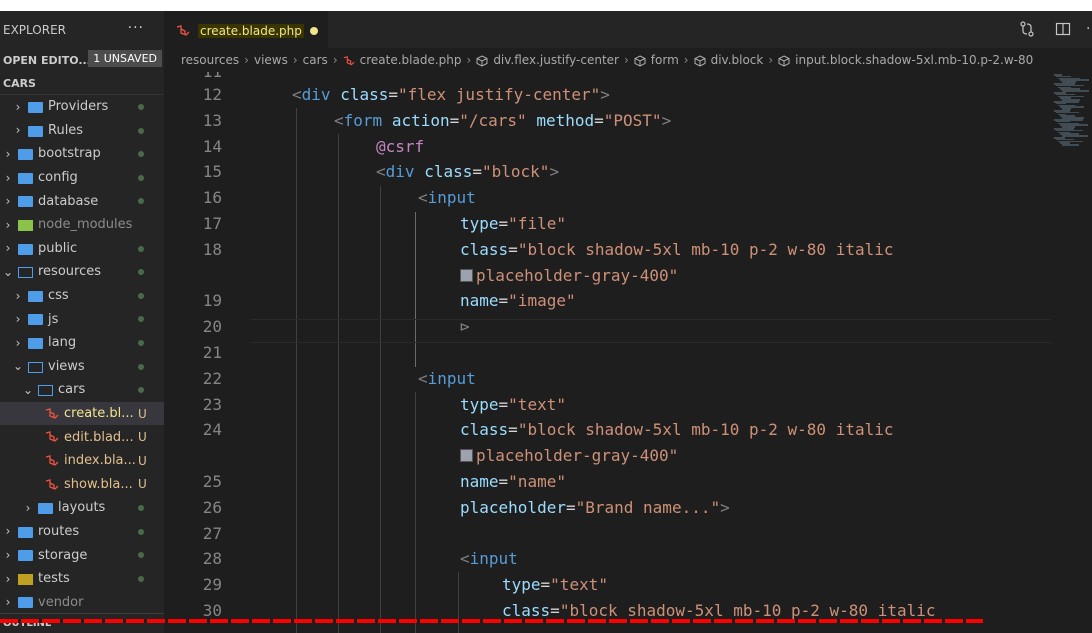 The image size is (1092, 633). Describe the element at coordinates (1089, 29) in the screenshot. I see `more-actions-icon: ·` at that location.